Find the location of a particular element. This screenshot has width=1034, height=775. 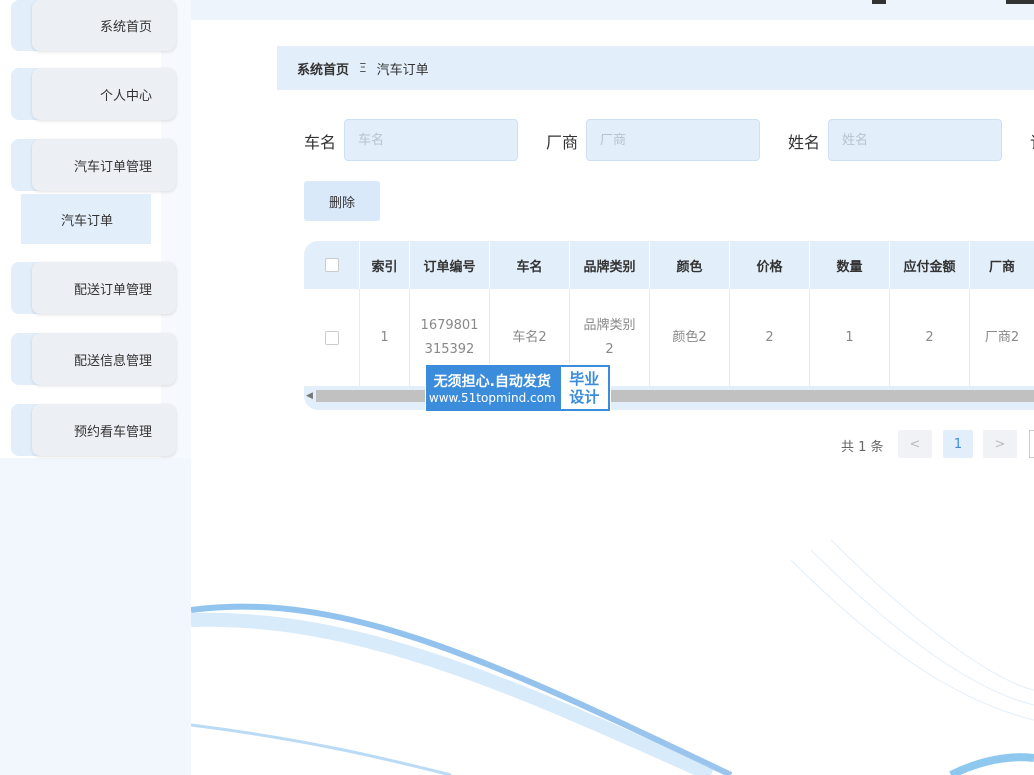

watermark-badge-line1: 毕业 is located at coordinates (584, 379).